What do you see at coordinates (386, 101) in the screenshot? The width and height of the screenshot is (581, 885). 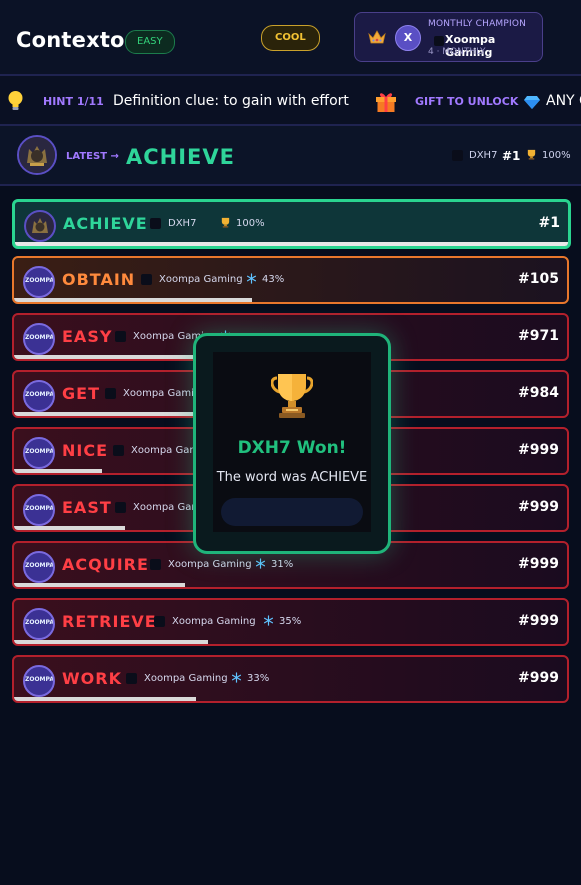 I see `gift-icon` at bounding box center [386, 101].